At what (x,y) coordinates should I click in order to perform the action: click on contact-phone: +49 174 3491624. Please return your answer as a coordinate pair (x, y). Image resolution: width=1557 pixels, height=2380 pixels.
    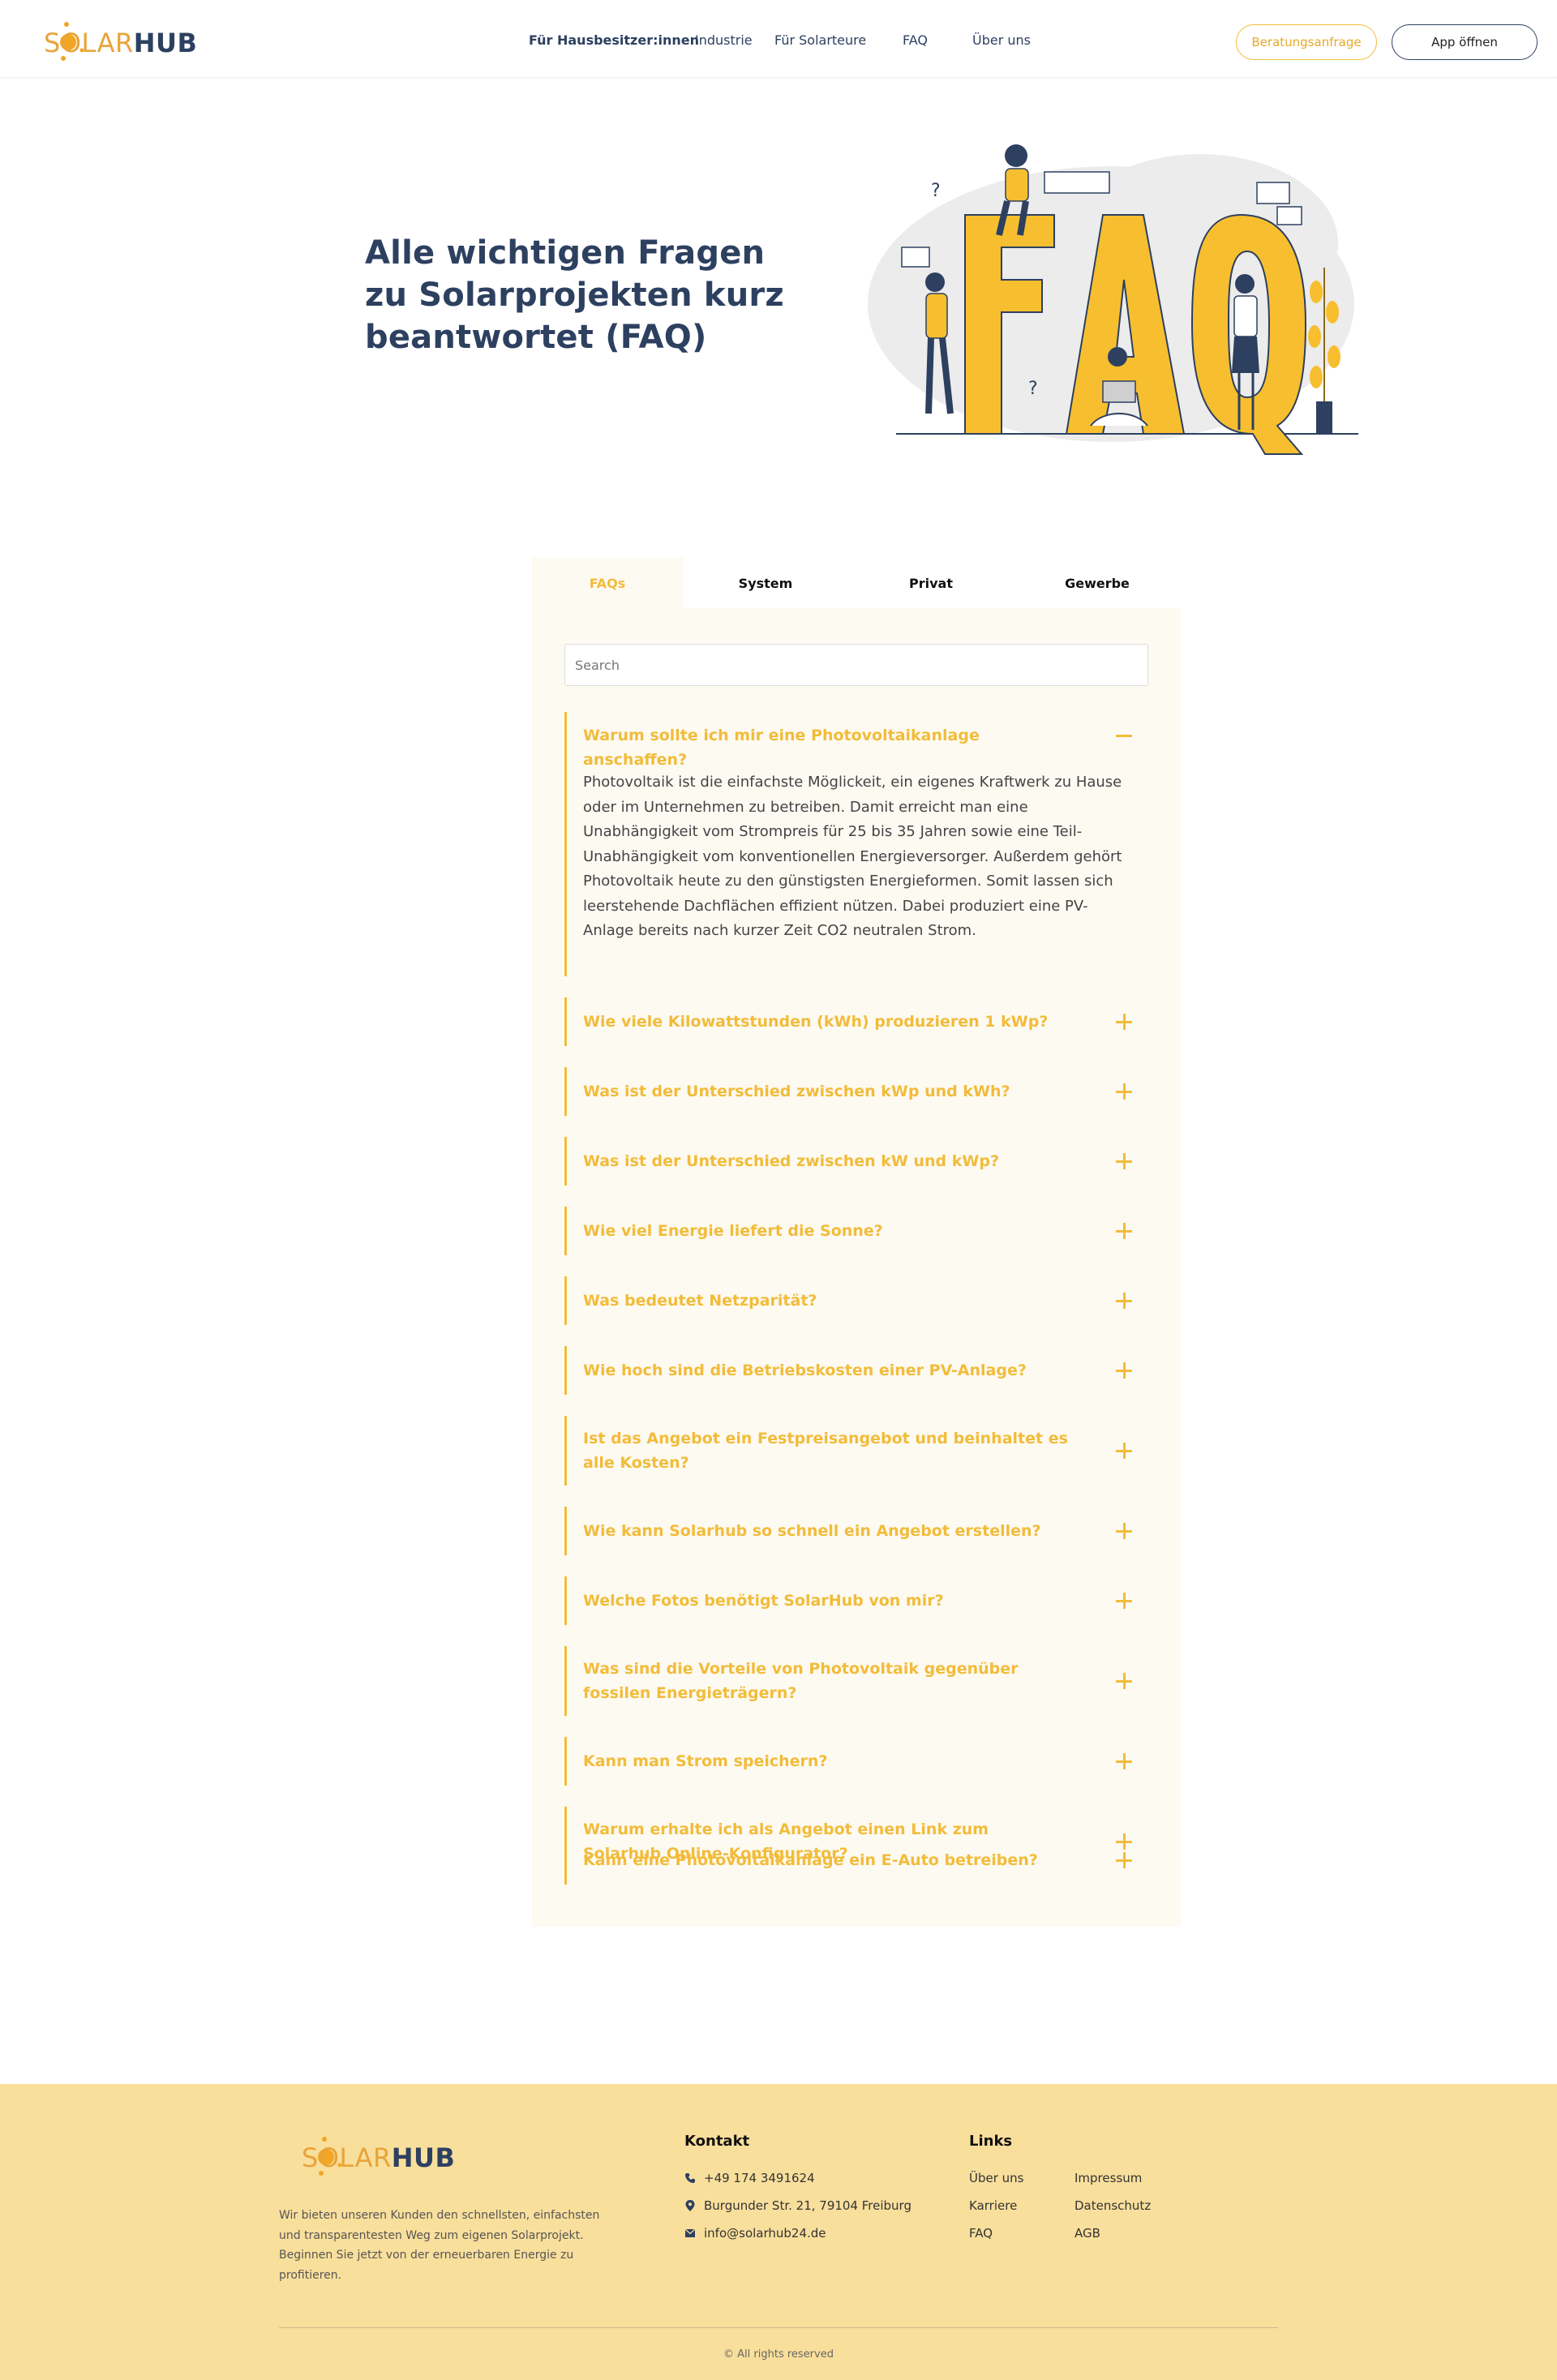
    Looking at the image, I should click on (749, 2178).